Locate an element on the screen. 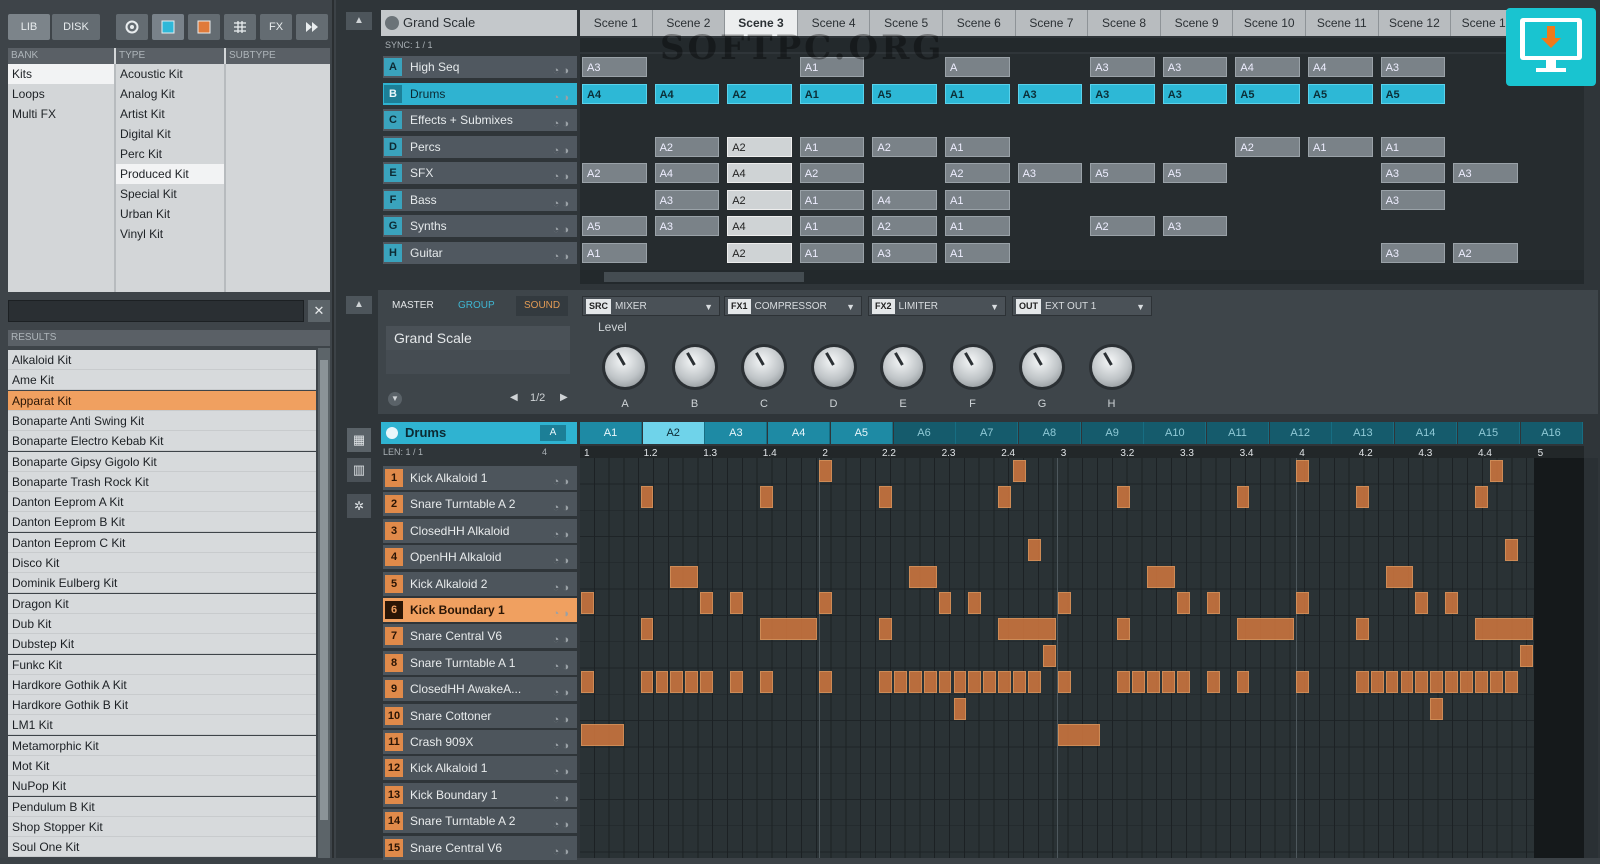 This screenshot has width=1600, height=864. result-item: Danton Eeprom C Kit is located at coordinates (162, 542).